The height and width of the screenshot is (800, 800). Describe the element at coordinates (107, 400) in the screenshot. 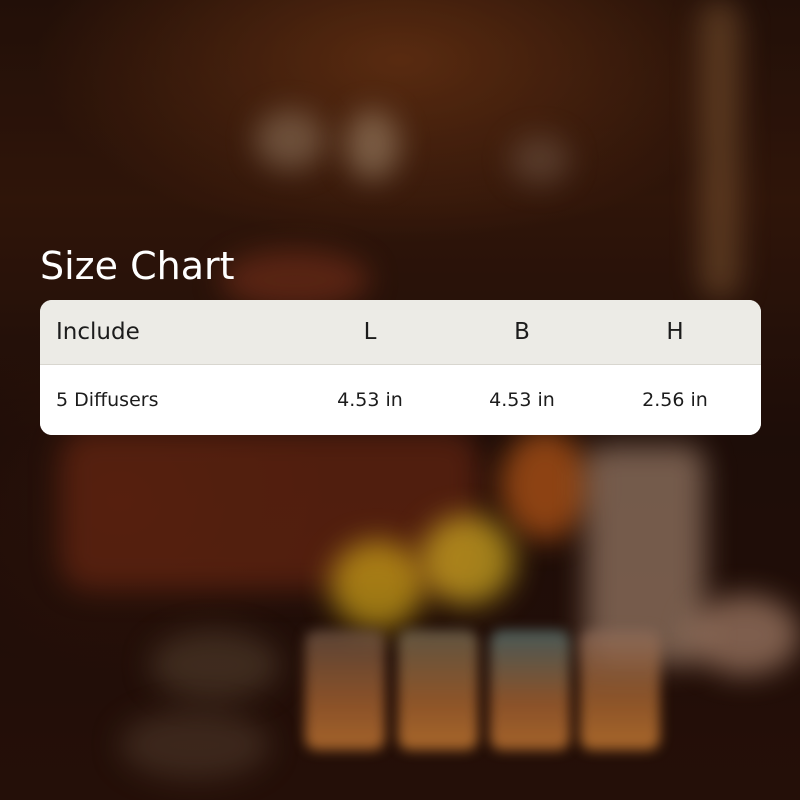

I see `cell-include: 5 Diffusers` at that location.